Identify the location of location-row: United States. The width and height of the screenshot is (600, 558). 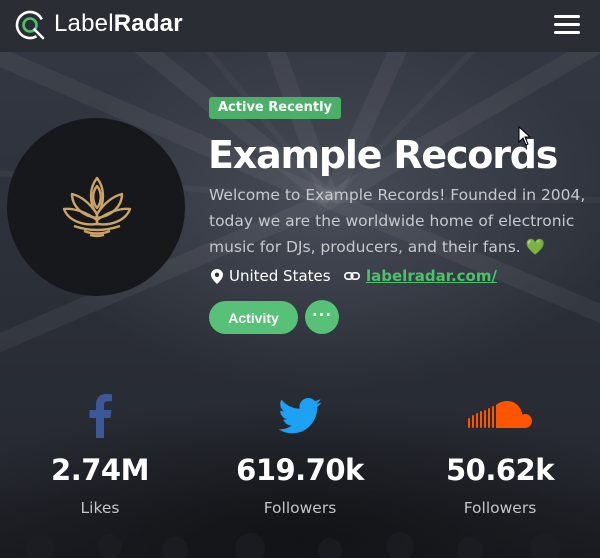
(271, 276).